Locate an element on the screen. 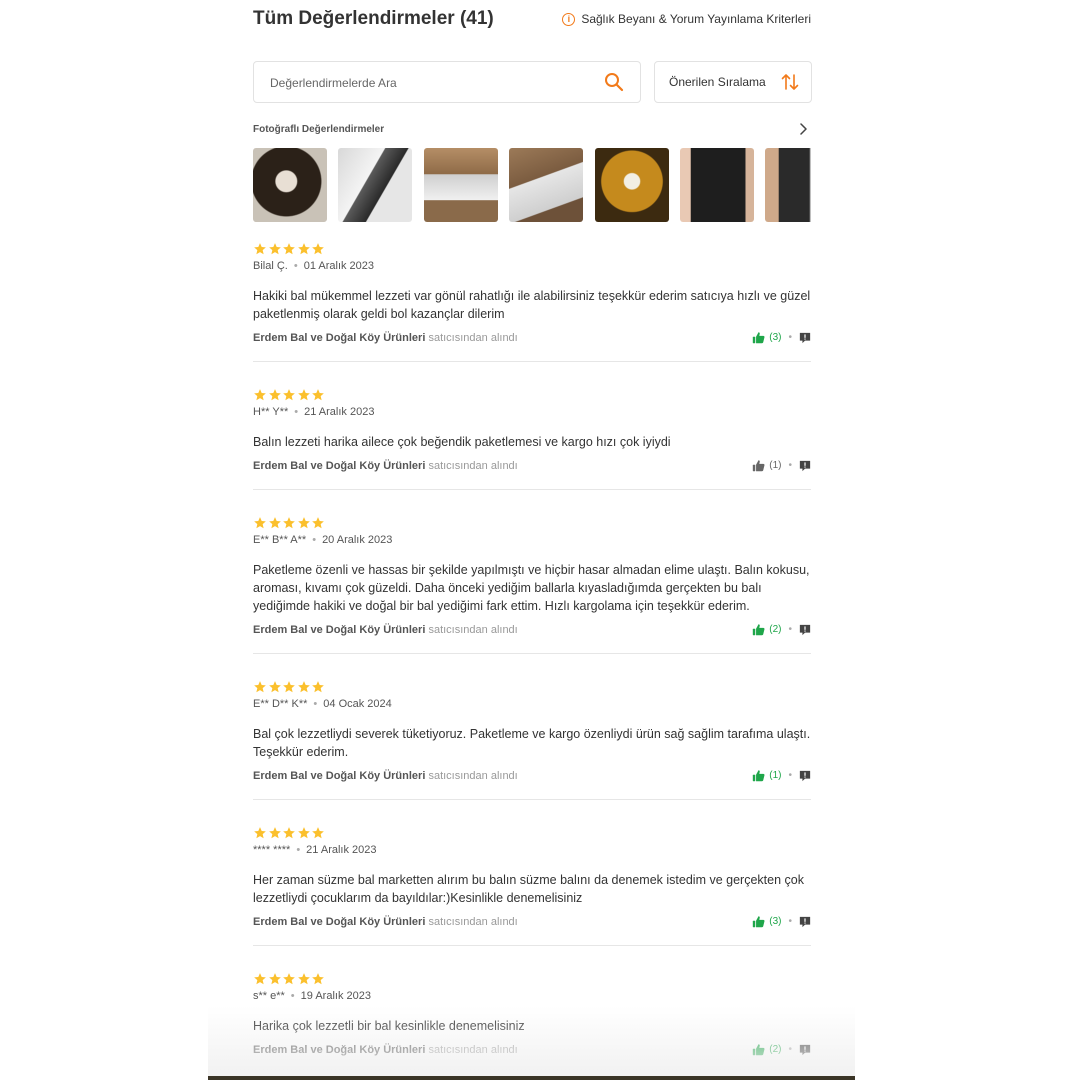 The image size is (1080, 1080). review-photo-jar-lid is located at coordinates (788, 185).